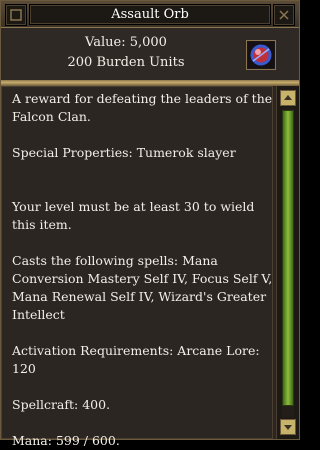  Describe the element at coordinates (126, 42) in the screenshot. I see `item-value: Value: 5,000` at that location.